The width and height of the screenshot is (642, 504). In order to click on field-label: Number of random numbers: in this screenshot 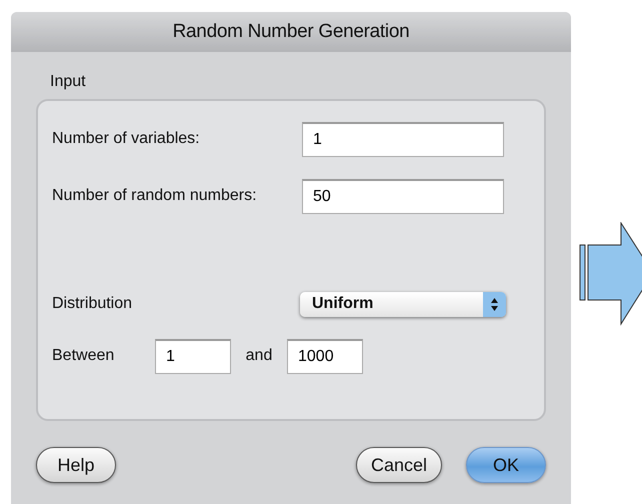, I will do `click(155, 196)`.